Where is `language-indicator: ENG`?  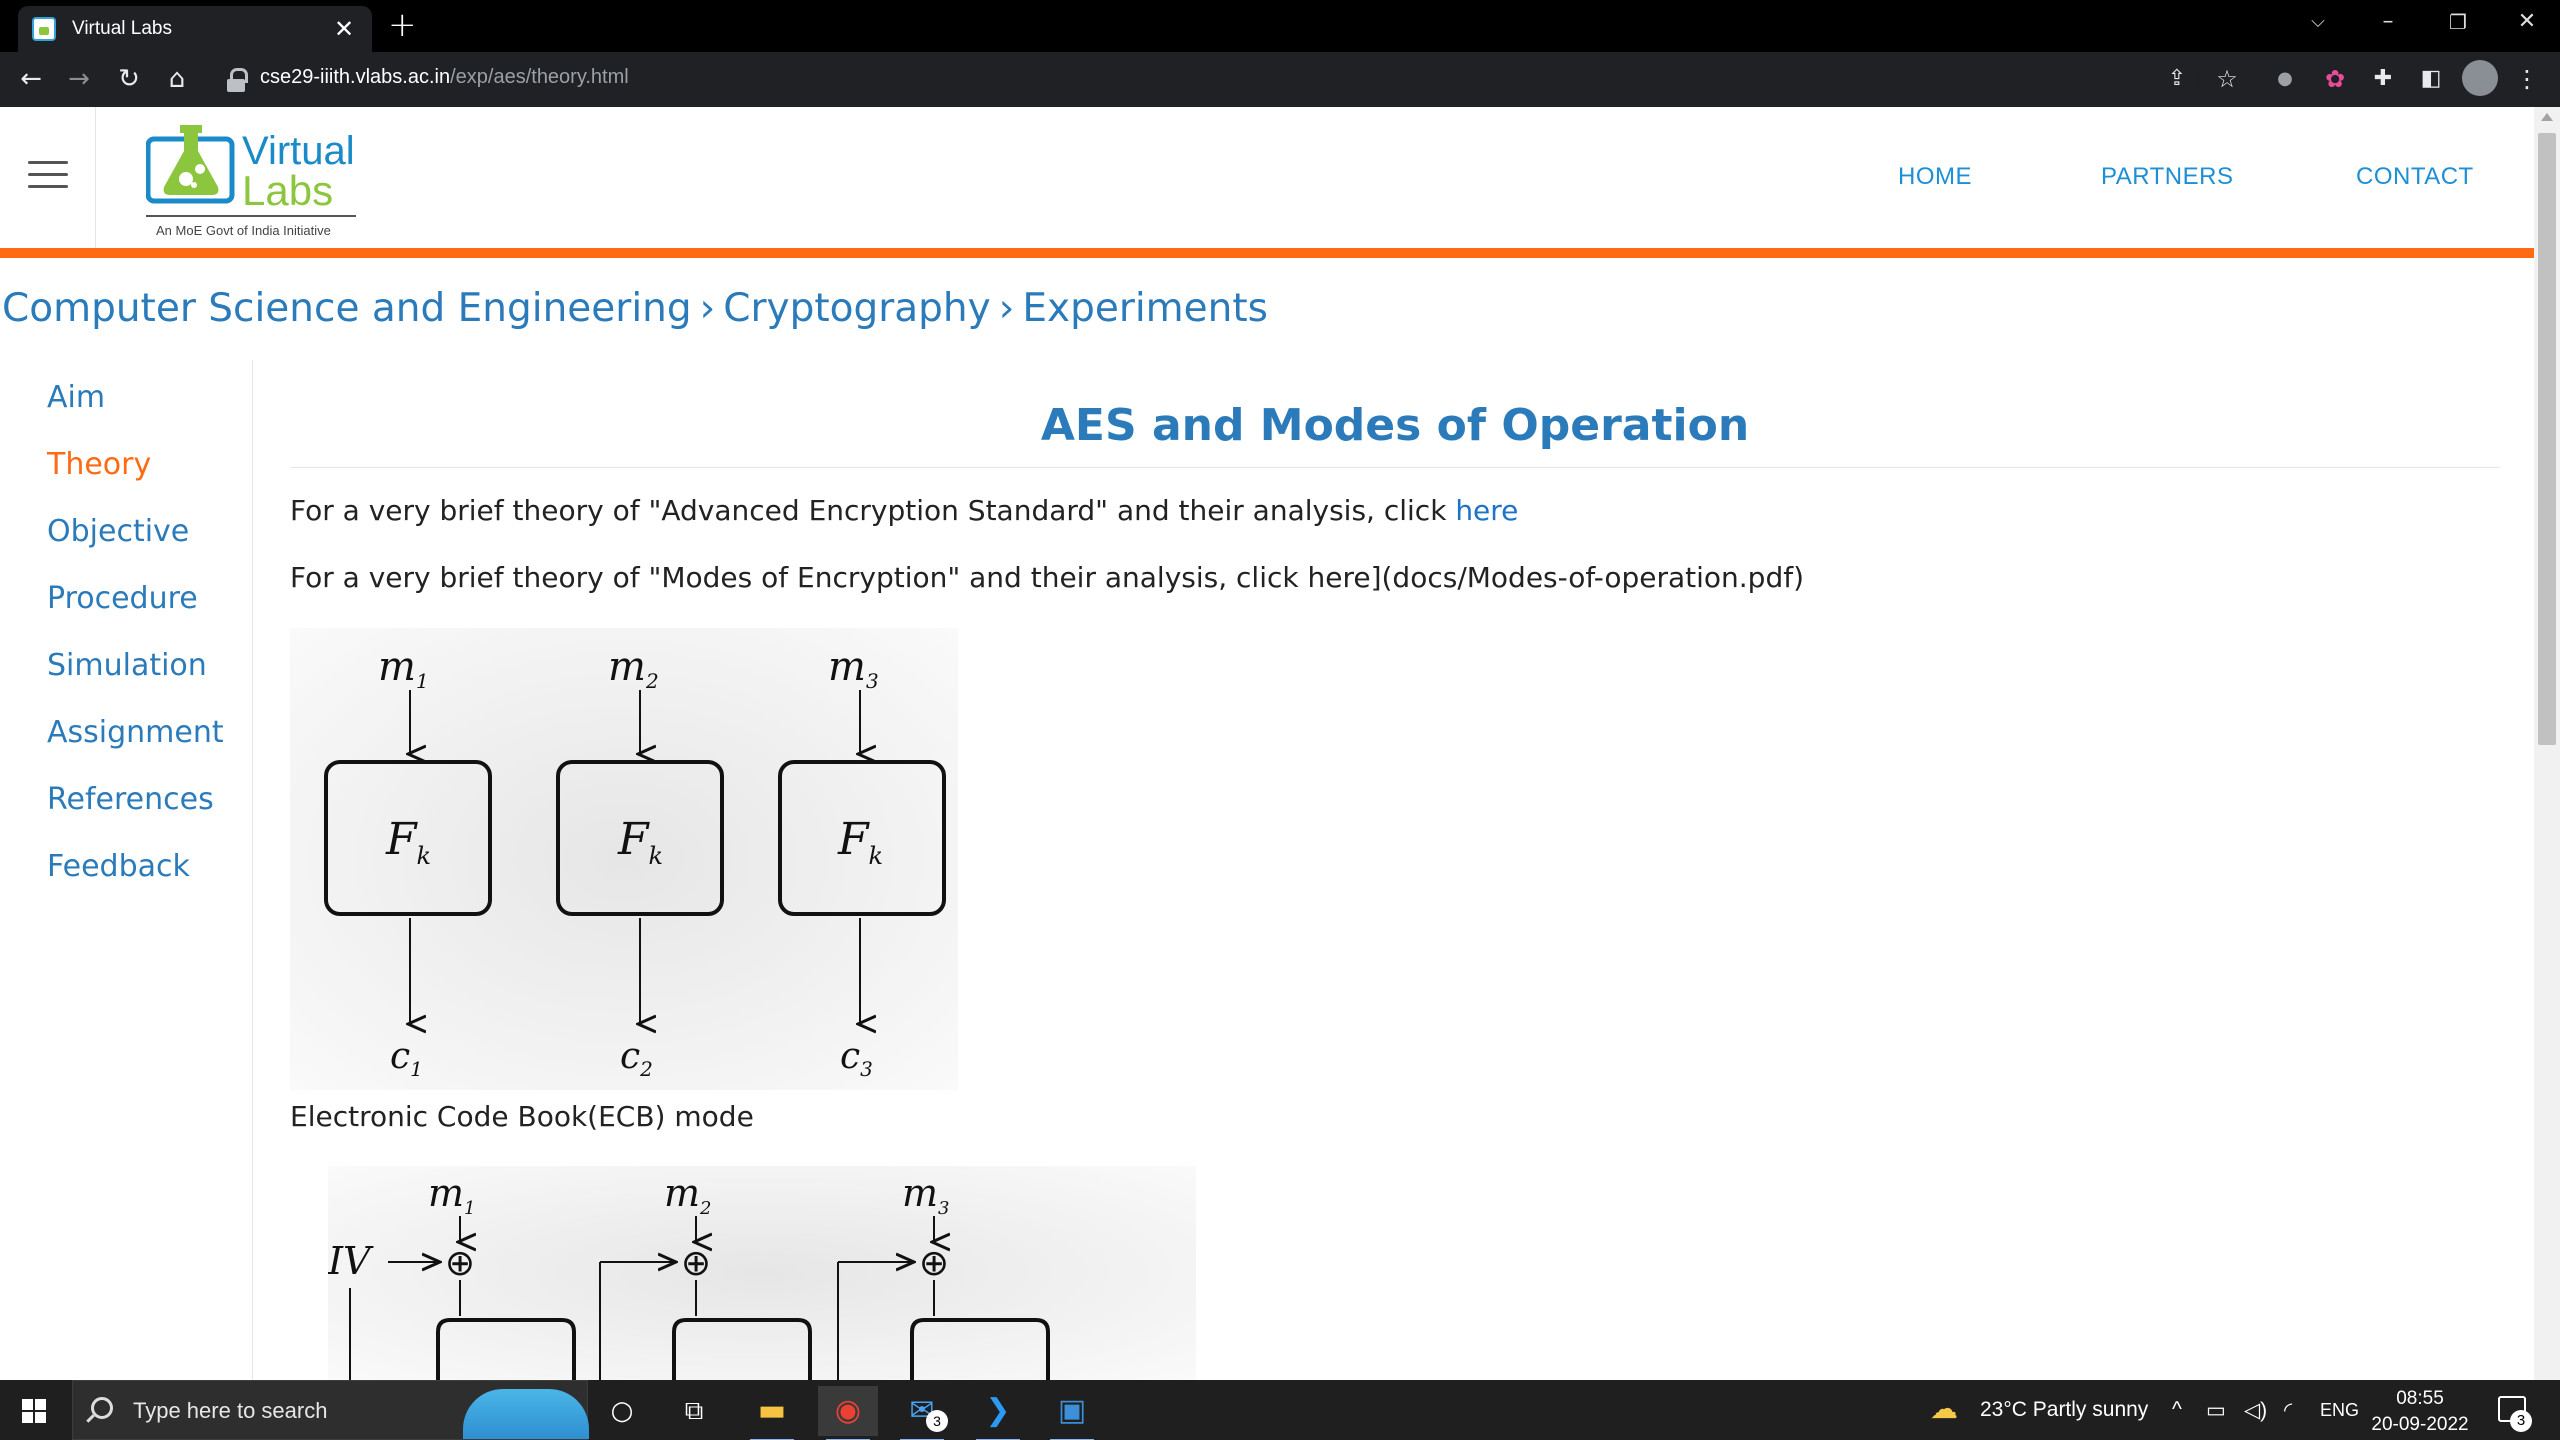 language-indicator: ENG is located at coordinates (2339, 1410).